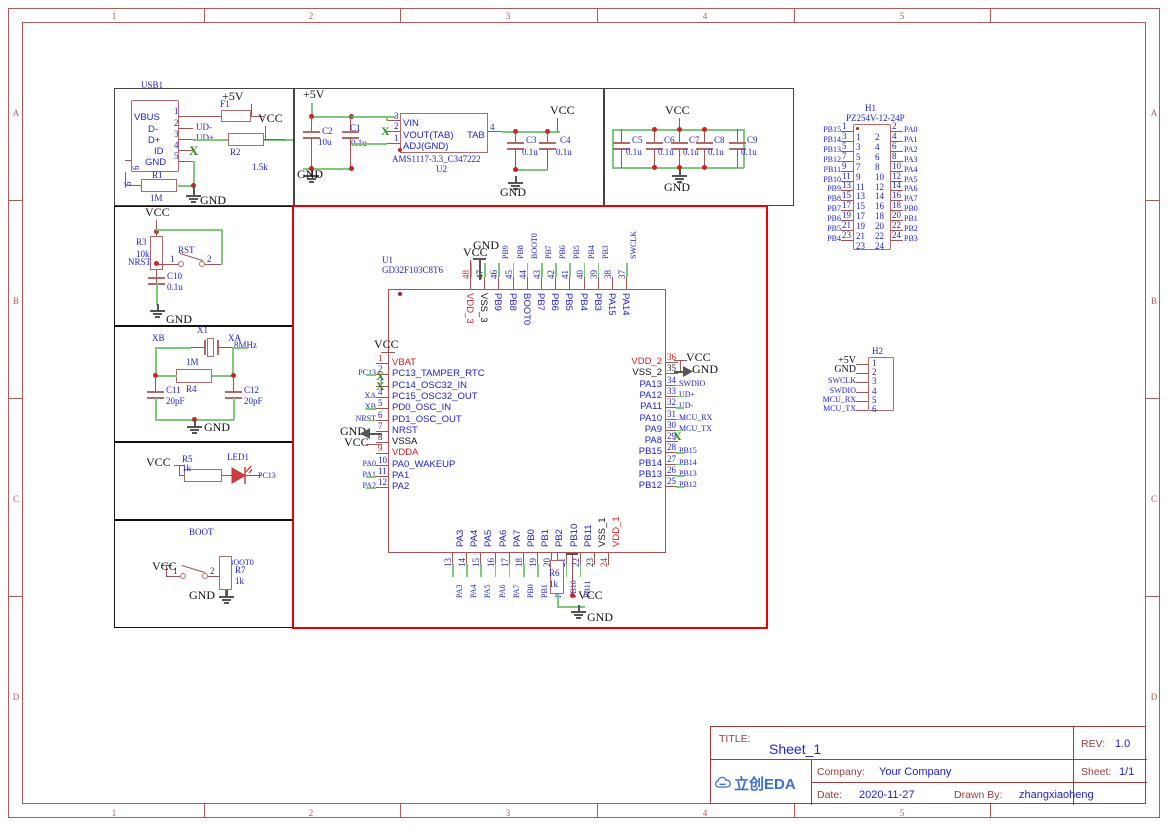 The image size is (1169, 827). Describe the element at coordinates (572, 595) in the screenshot. I see `junction` at that location.